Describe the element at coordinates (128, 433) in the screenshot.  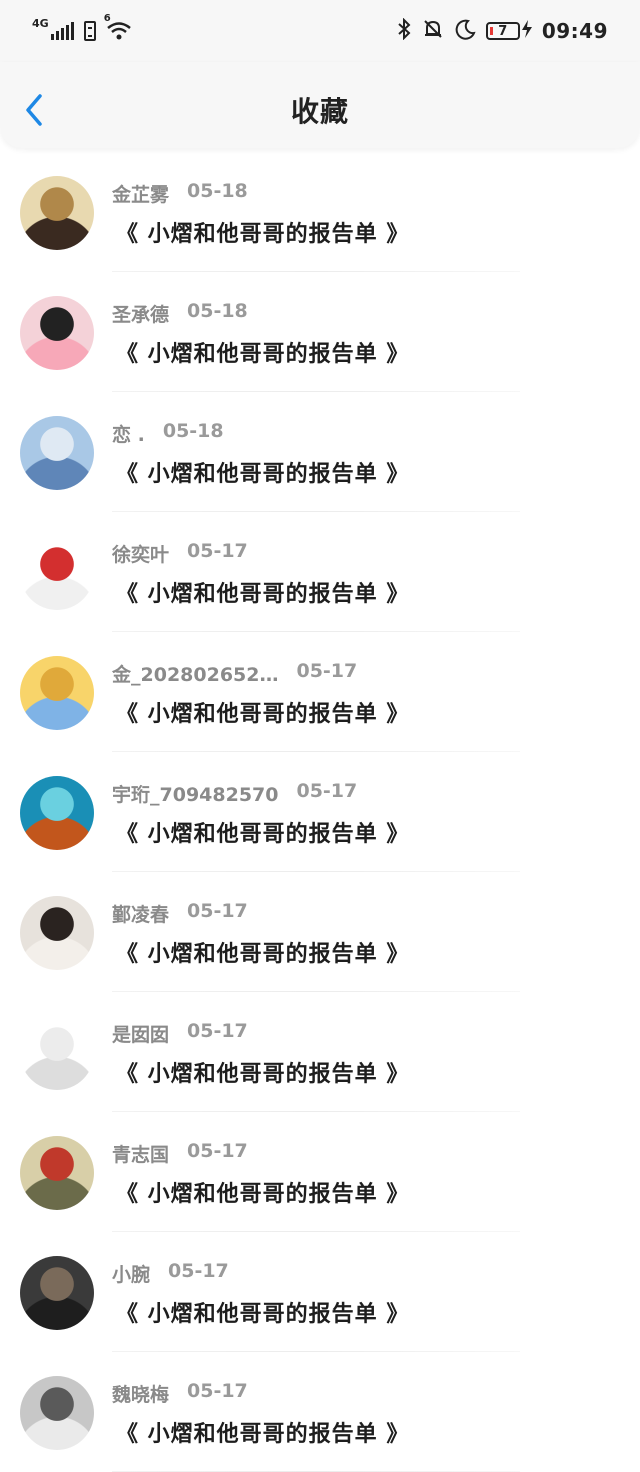
I see `username: 恋 .` at that location.